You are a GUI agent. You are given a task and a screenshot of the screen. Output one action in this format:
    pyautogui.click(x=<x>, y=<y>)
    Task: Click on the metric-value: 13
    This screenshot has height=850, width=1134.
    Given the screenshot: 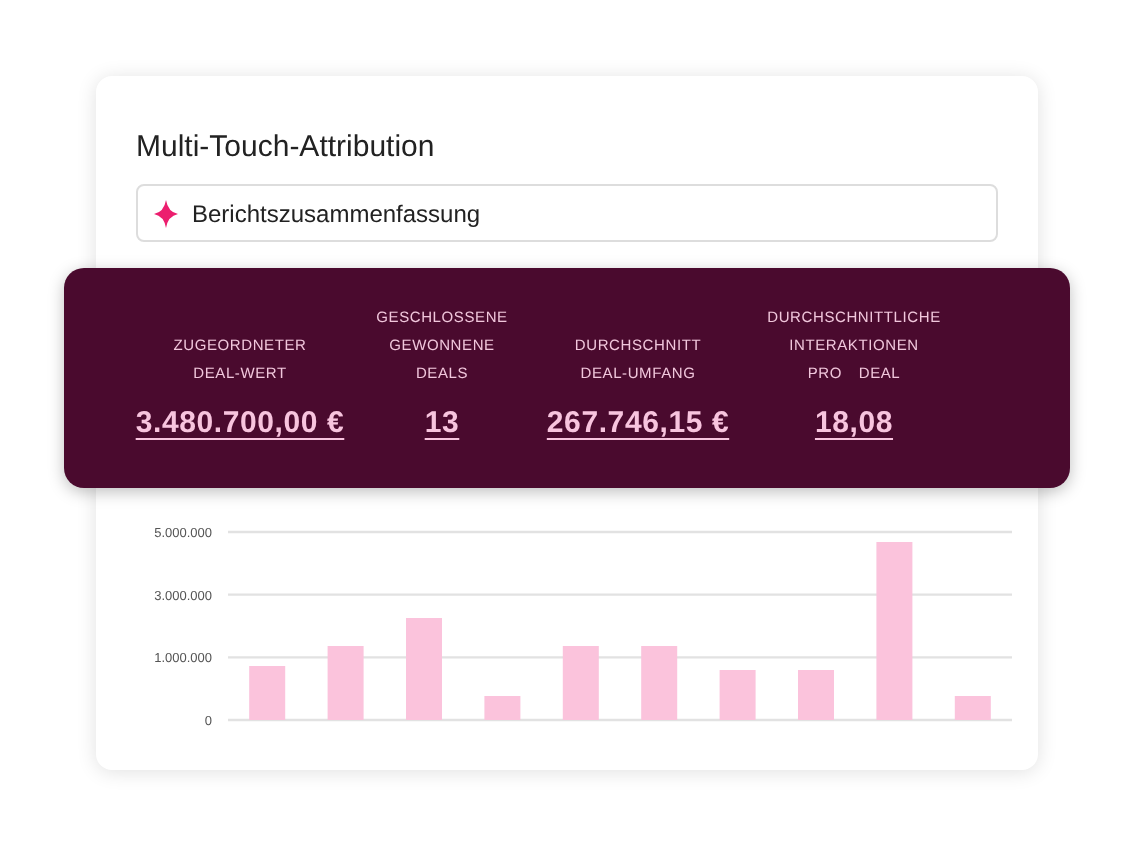 What is the action you would take?
    pyautogui.click(x=442, y=423)
    